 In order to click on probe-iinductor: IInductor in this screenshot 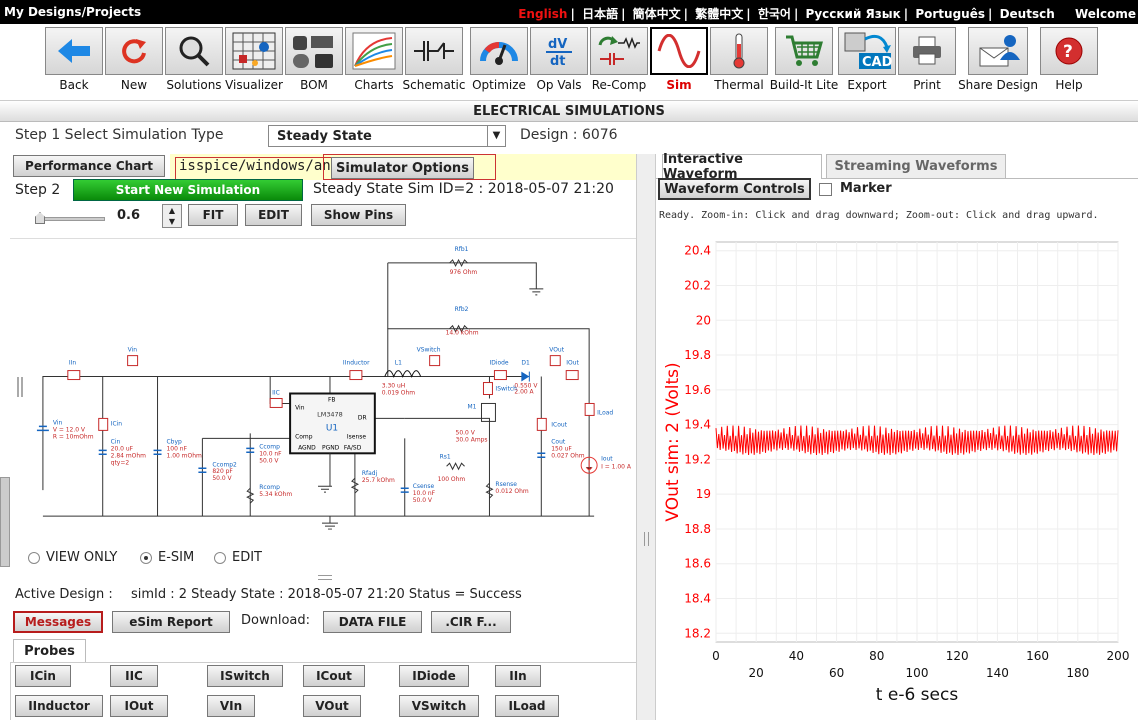, I will do `click(59, 706)`.